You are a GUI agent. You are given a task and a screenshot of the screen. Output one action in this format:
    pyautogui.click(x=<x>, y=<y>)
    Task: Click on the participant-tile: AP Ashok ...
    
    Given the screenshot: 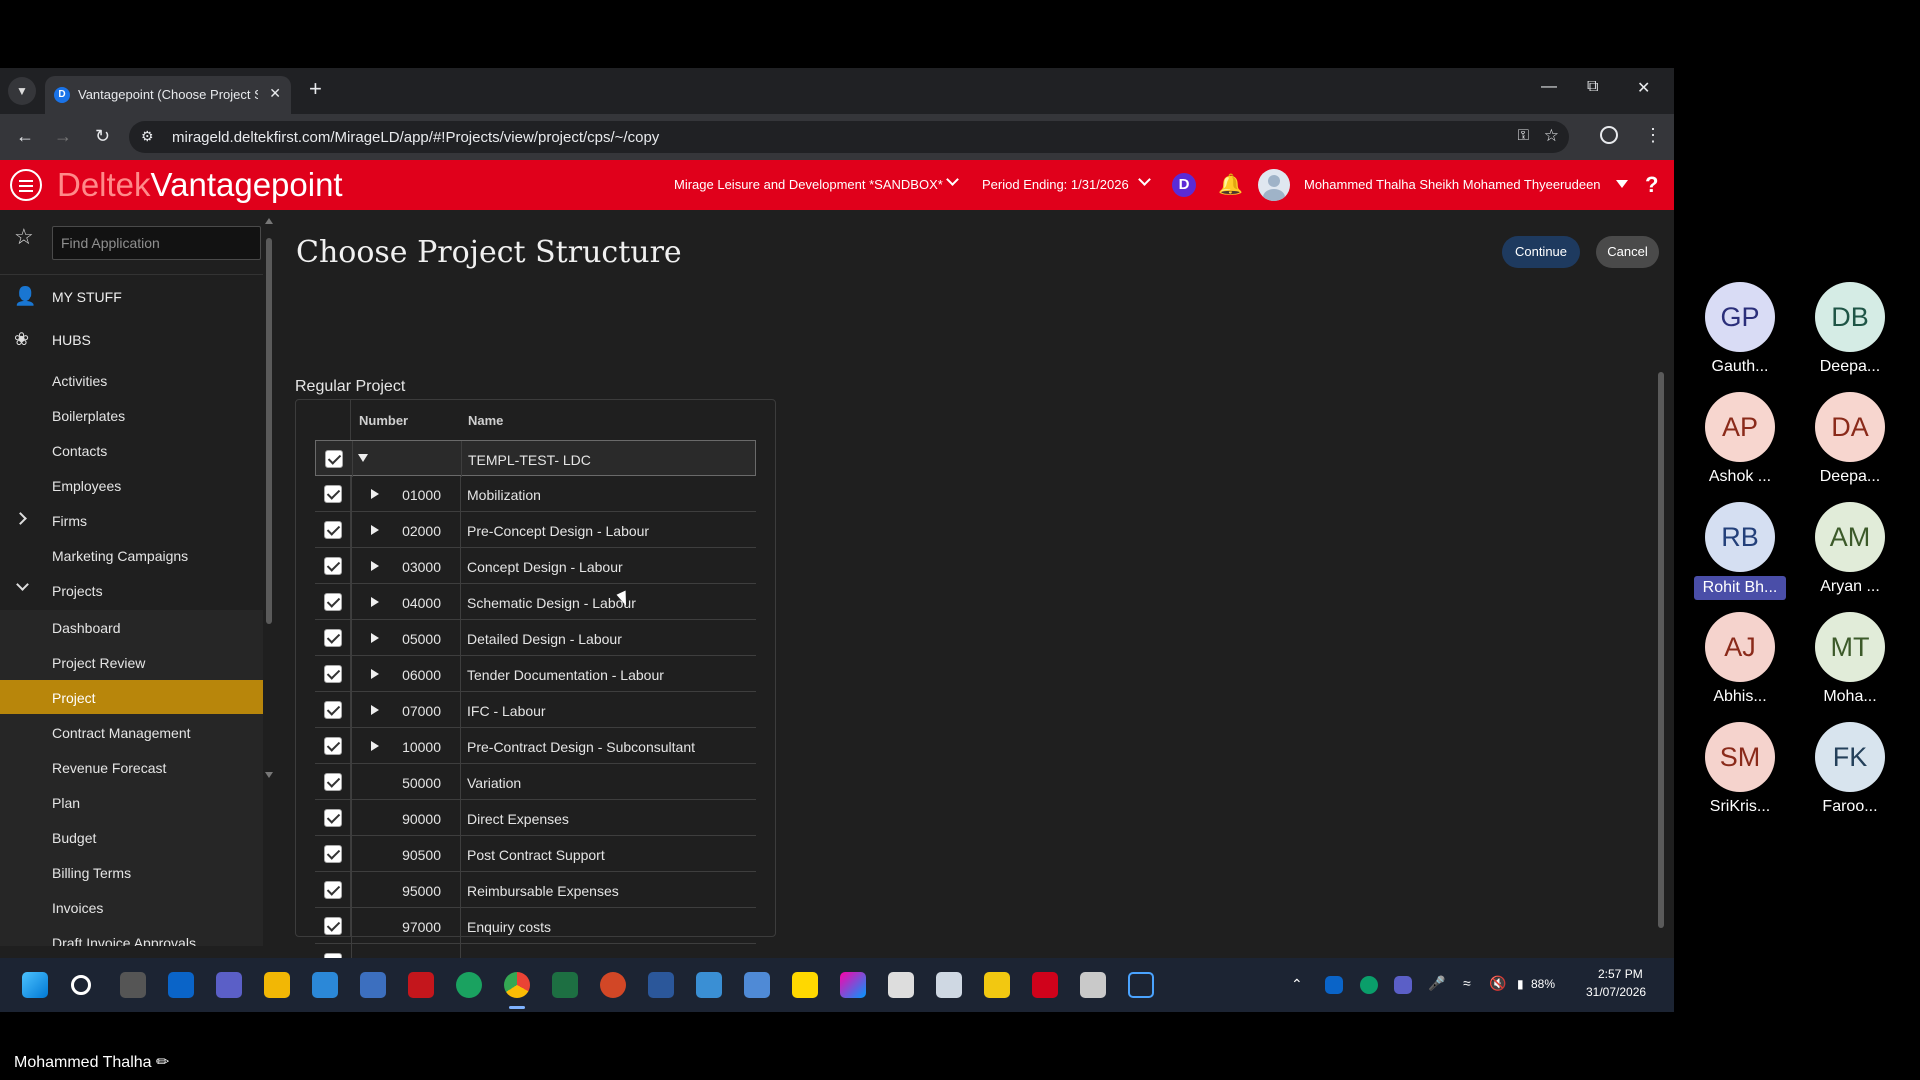 What is the action you would take?
    pyautogui.click(x=1740, y=438)
    